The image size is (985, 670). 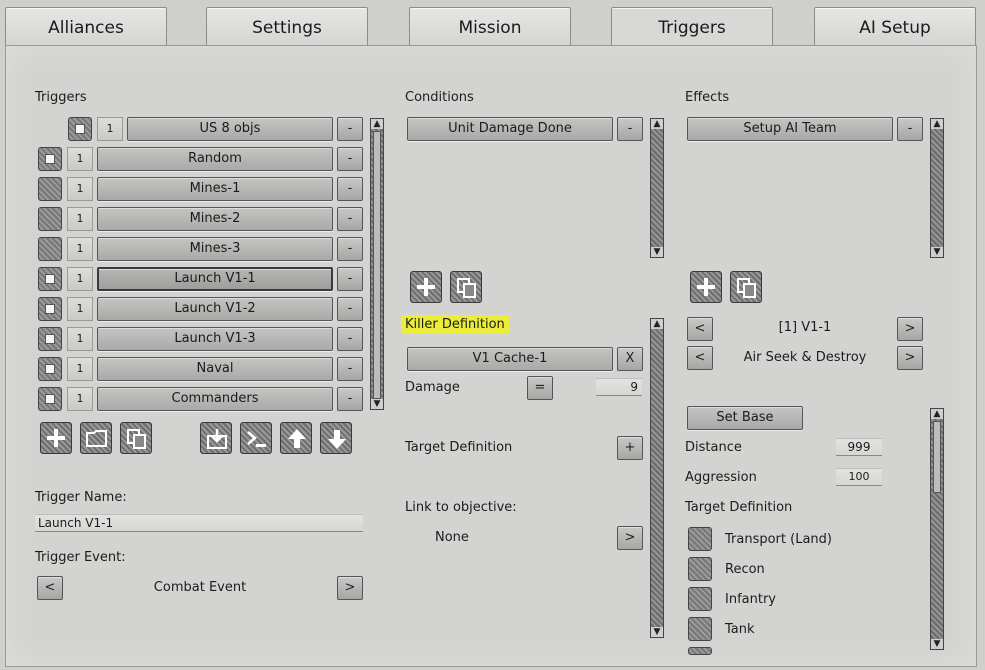 What do you see at coordinates (86, 26) in the screenshot?
I see `tab-alliances: Alliances` at bounding box center [86, 26].